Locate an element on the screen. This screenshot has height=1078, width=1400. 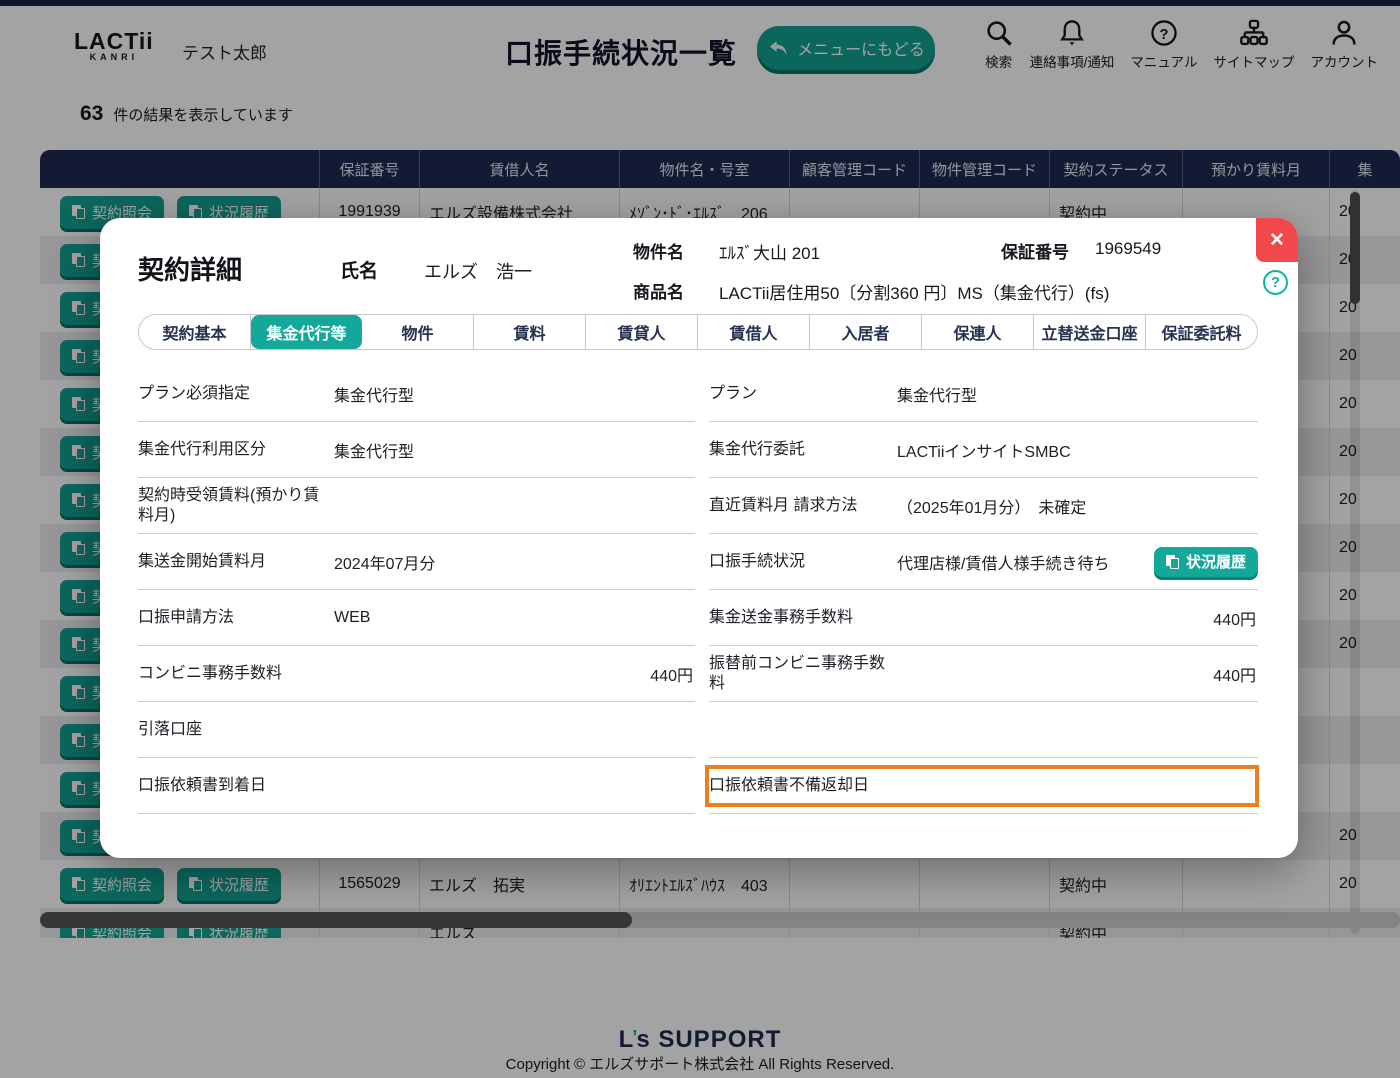
product-value: LACTii居住用50〔分割360 円〕MS（集金代行）(fs) is located at coordinates (914, 293).